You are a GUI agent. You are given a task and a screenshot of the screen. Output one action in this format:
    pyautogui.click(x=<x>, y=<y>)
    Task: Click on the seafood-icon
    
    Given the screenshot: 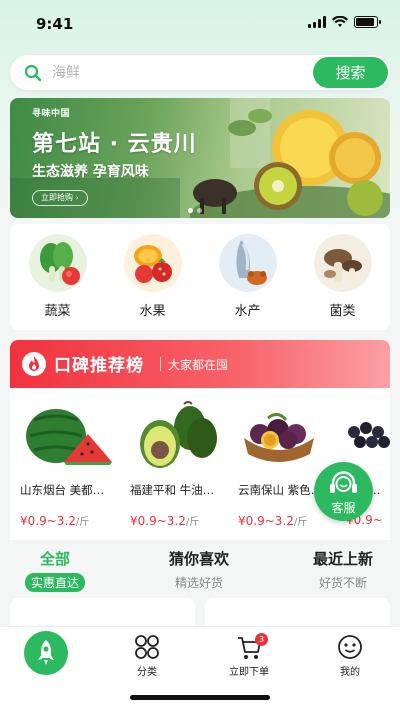 What is the action you would take?
    pyautogui.click(x=247, y=263)
    